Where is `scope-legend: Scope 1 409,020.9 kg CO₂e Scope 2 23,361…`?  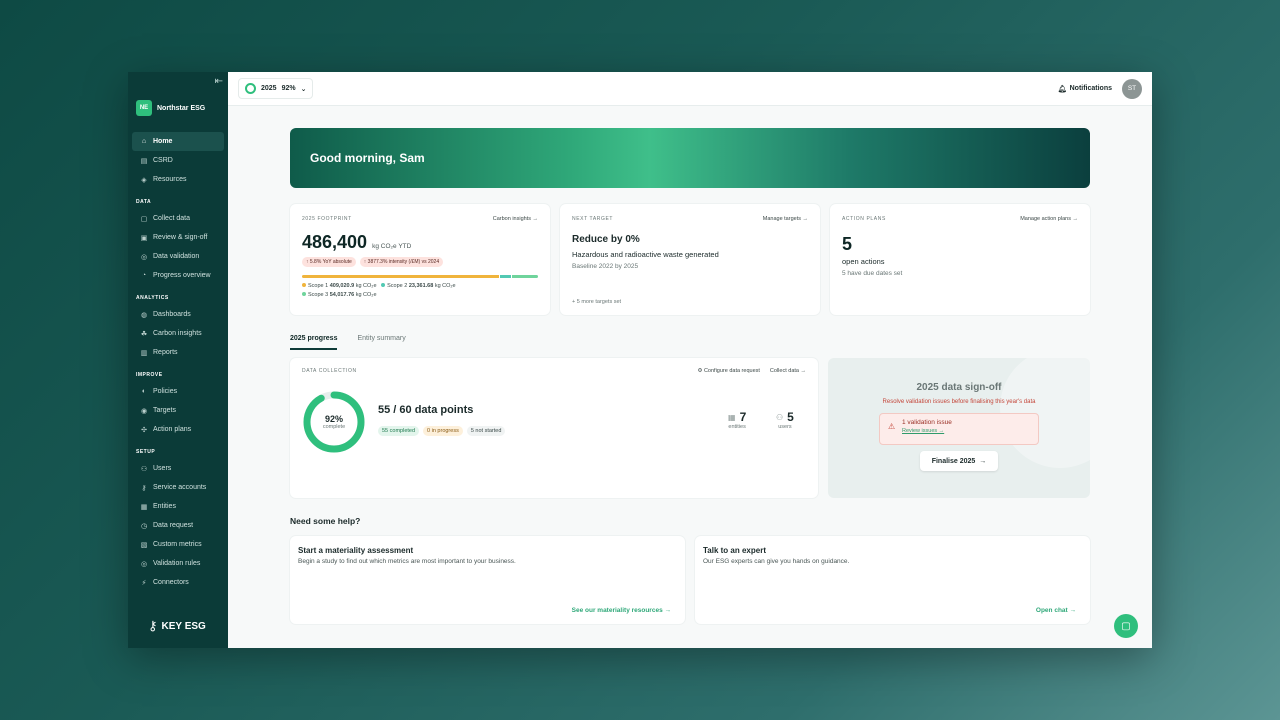 scope-legend: Scope 1 409,020.9 kg CO₂e Scope 2 23,361… is located at coordinates (420, 291).